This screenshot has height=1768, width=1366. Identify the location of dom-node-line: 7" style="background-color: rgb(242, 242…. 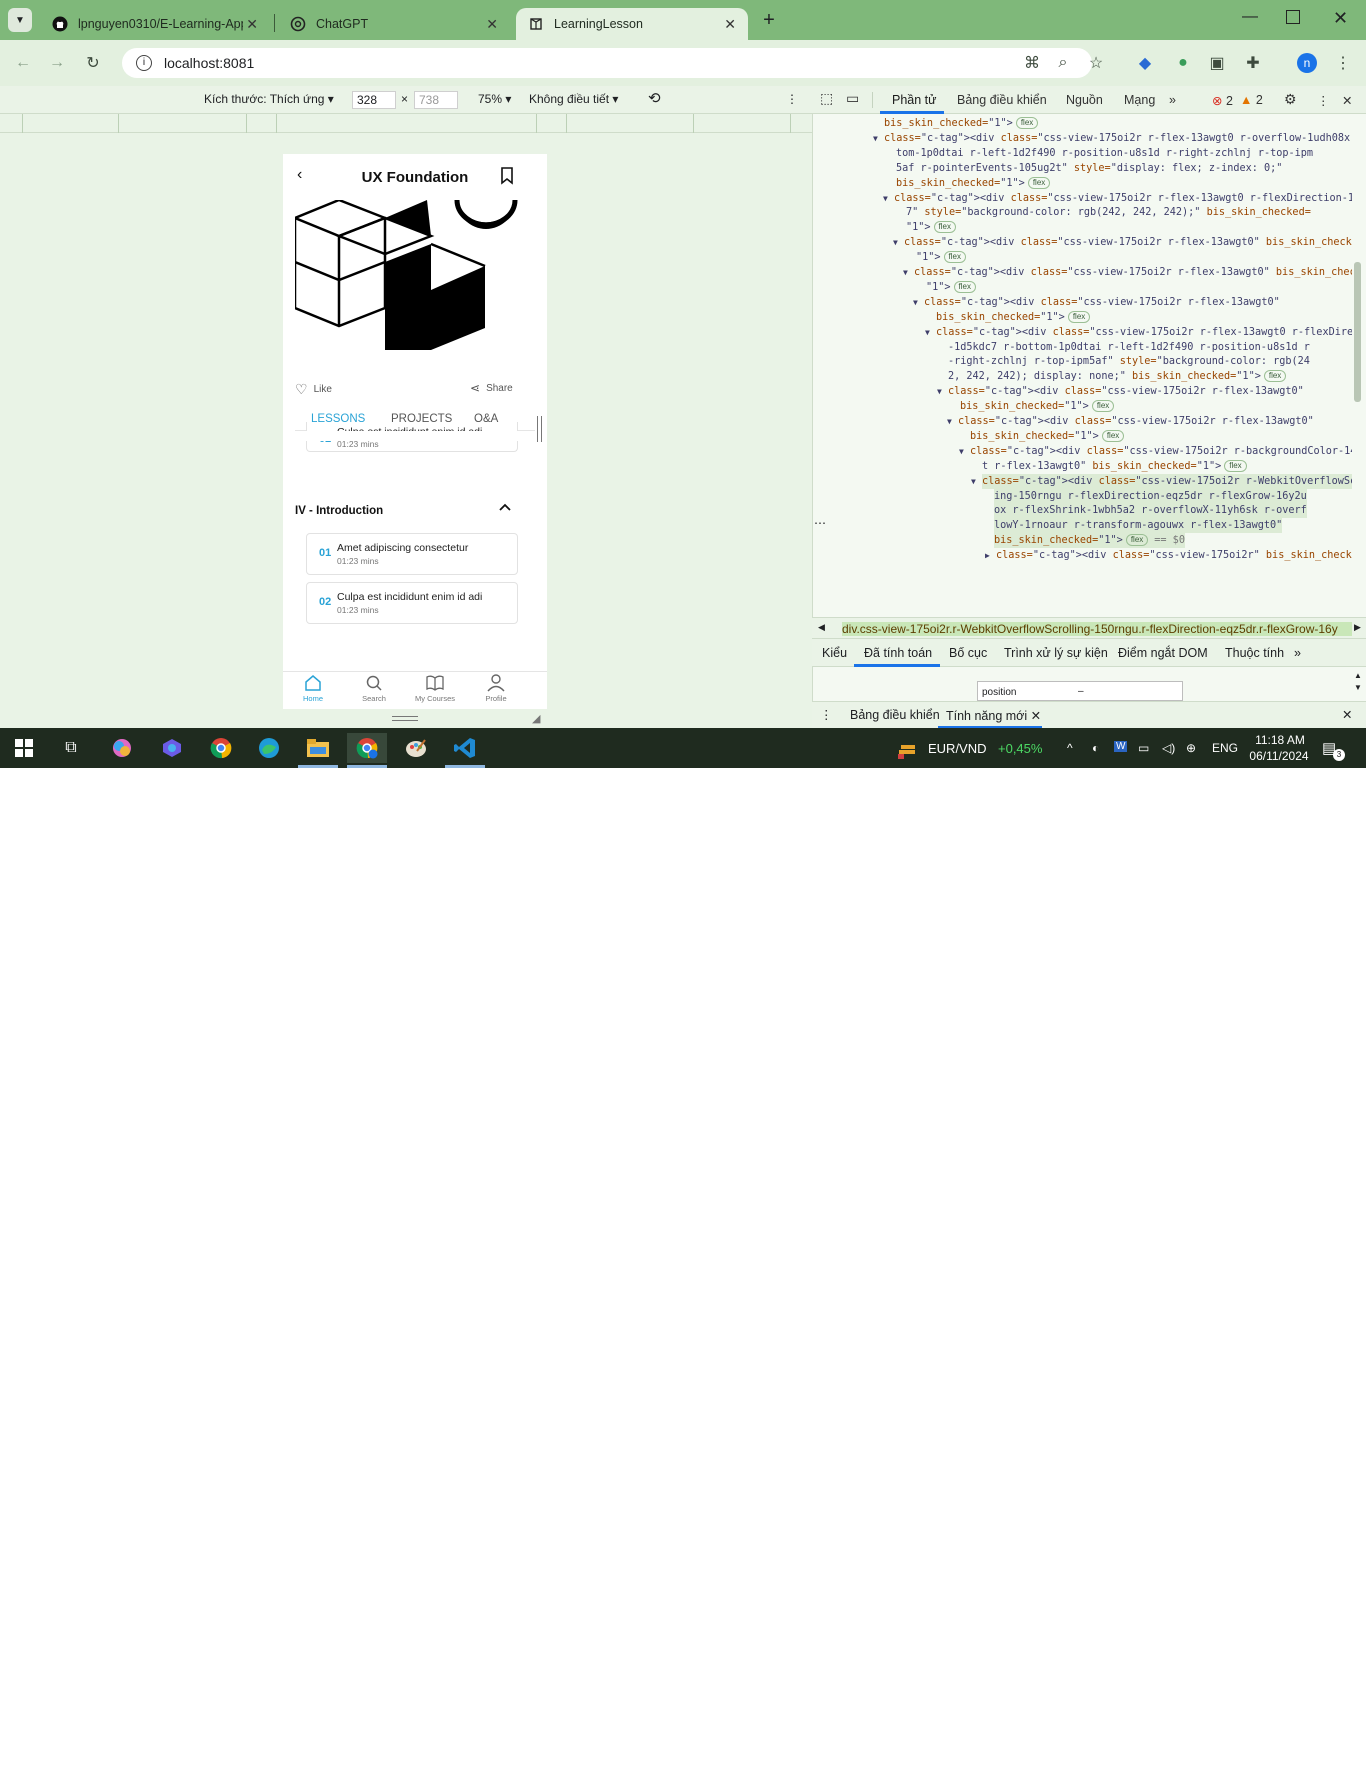
(1108, 212).